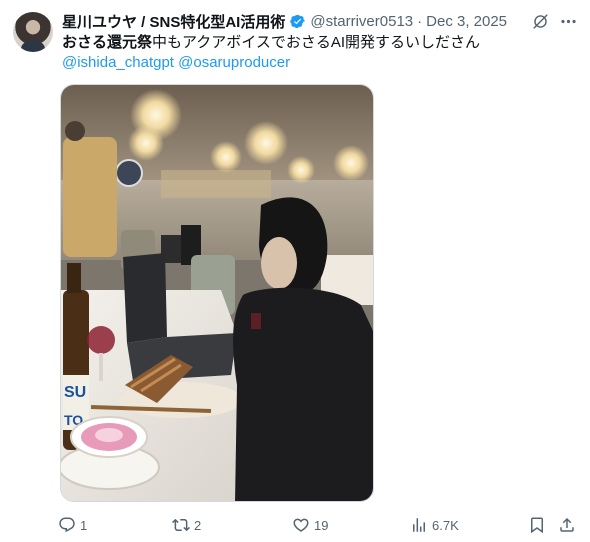  What do you see at coordinates (297, 21) in the screenshot?
I see `verified-badge-icon` at bounding box center [297, 21].